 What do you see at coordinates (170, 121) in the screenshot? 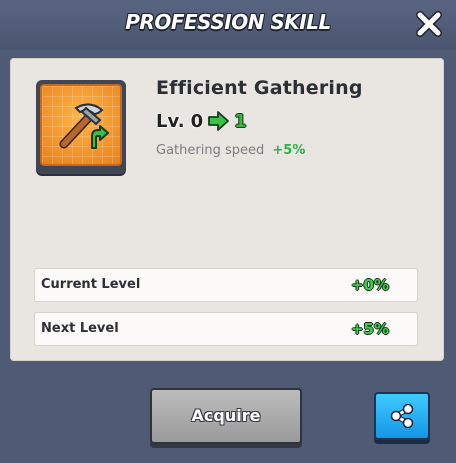
I see `level-label: Lv.` at bounding box center [170, 121].